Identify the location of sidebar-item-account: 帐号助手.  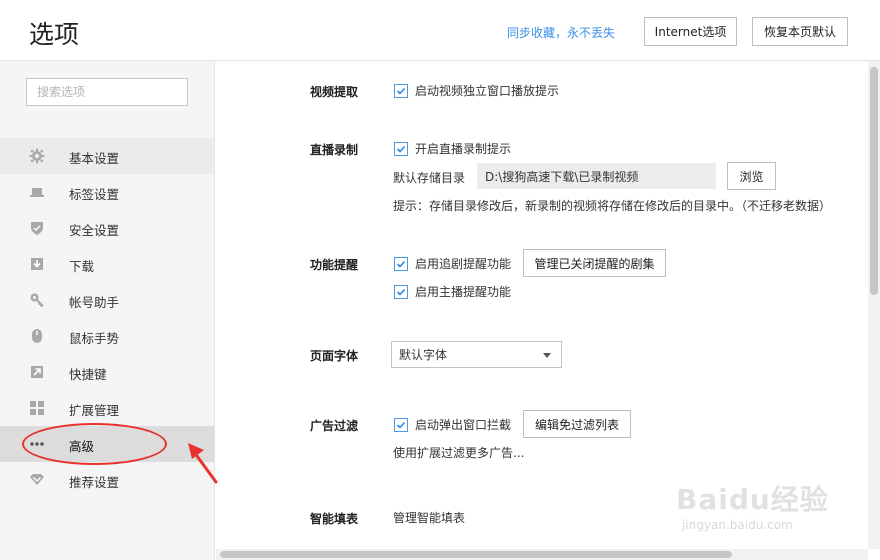
(107, 300).